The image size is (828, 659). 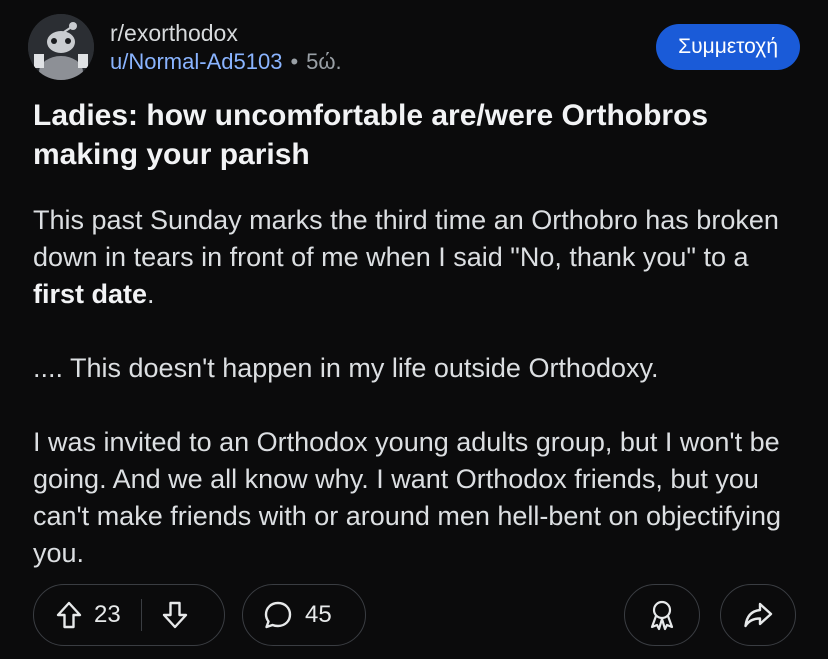 I want to click on downvote-arrow-icon, so click(x=175, y=615).